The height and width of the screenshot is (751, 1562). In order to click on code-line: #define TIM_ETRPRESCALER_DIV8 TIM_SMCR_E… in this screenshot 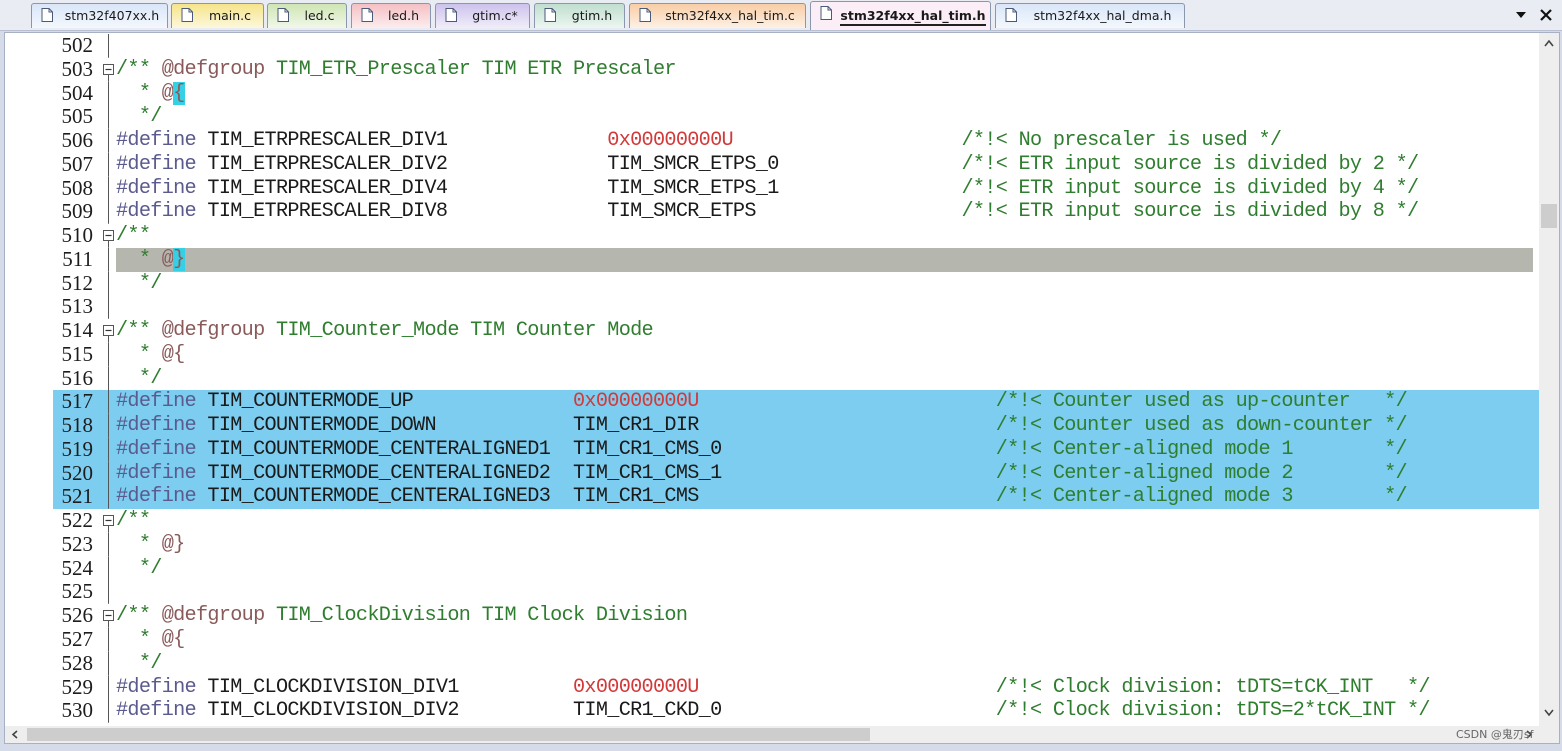, I will do `click(767, 212)`.